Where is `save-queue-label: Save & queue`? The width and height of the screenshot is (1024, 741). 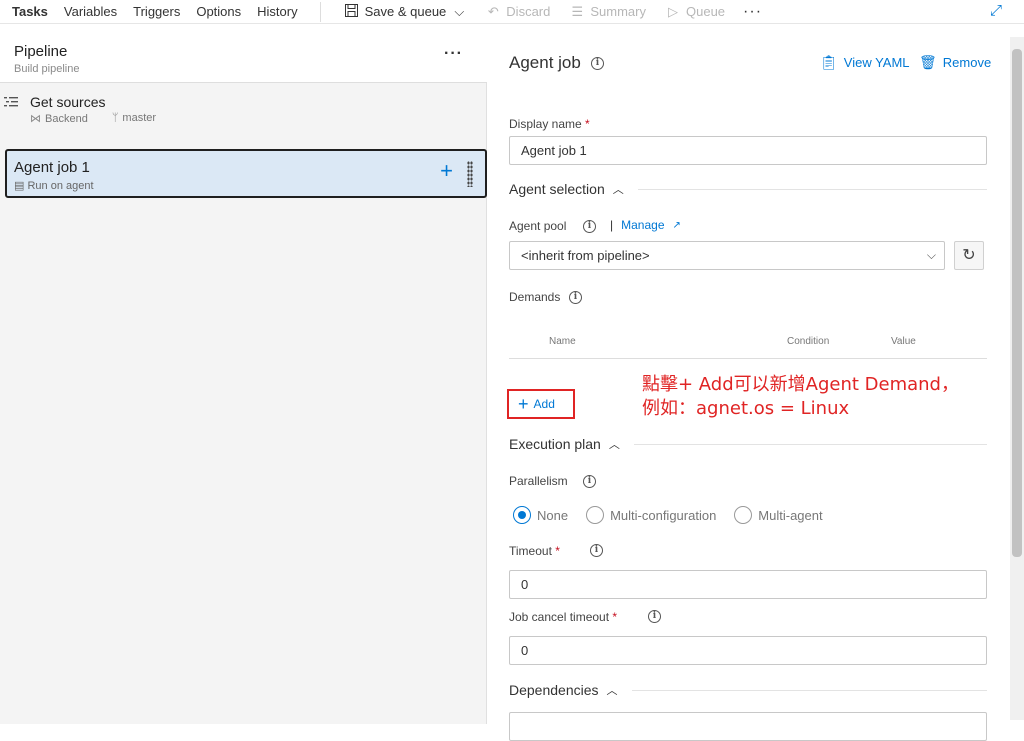 save-queue-label: Save & queue is located at coordinates (405, 11).